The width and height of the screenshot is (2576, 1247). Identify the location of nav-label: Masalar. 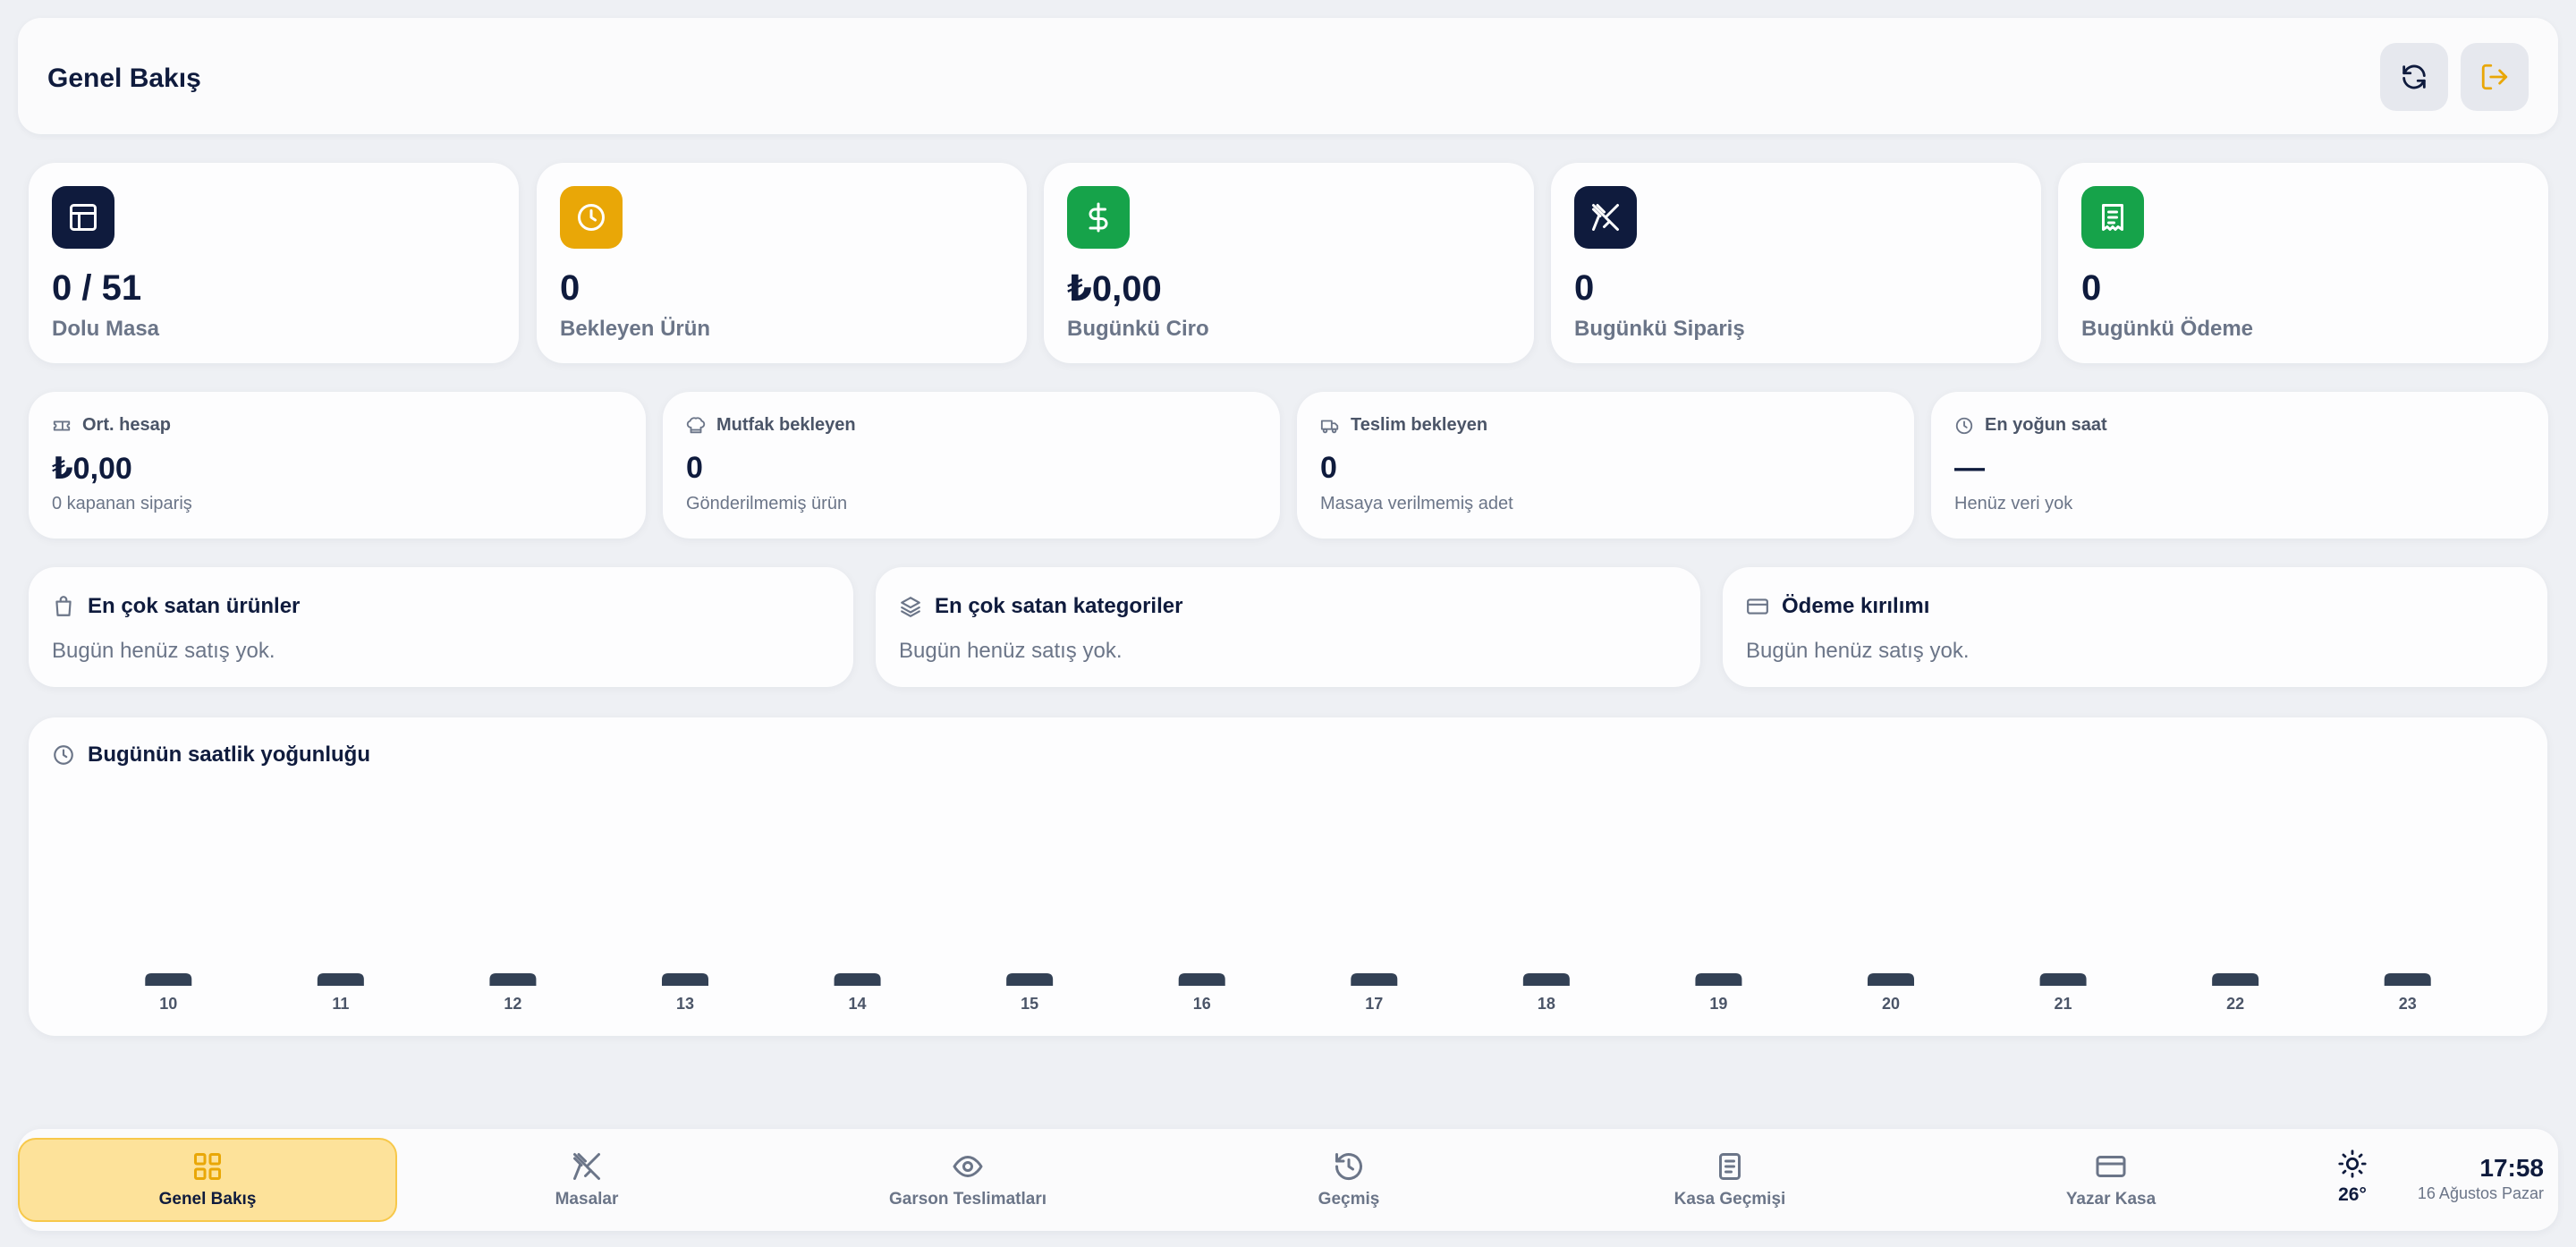
(587, 1199).